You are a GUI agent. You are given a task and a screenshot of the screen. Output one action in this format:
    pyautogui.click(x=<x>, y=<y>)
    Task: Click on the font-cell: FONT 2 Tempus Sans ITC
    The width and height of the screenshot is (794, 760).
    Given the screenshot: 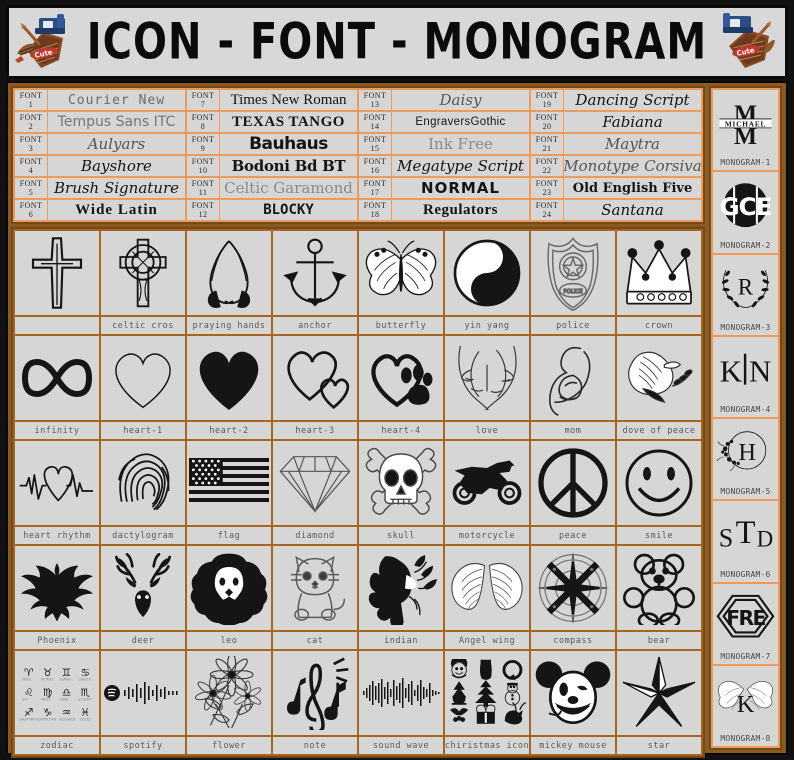 What is the action you would take?
    pyautogui.click(x=100, y=122)
    